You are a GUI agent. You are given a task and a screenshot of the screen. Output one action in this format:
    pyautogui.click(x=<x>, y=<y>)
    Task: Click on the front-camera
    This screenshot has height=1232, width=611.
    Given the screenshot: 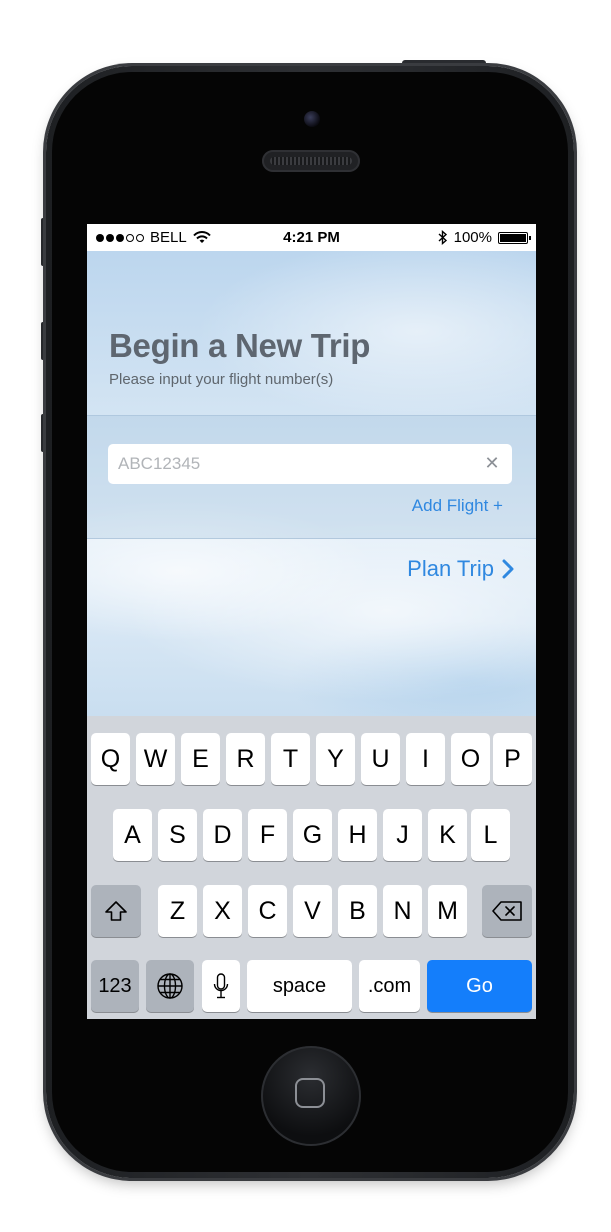 What is the action you would take?
    pyautogui.click(x=312, y=119)
    